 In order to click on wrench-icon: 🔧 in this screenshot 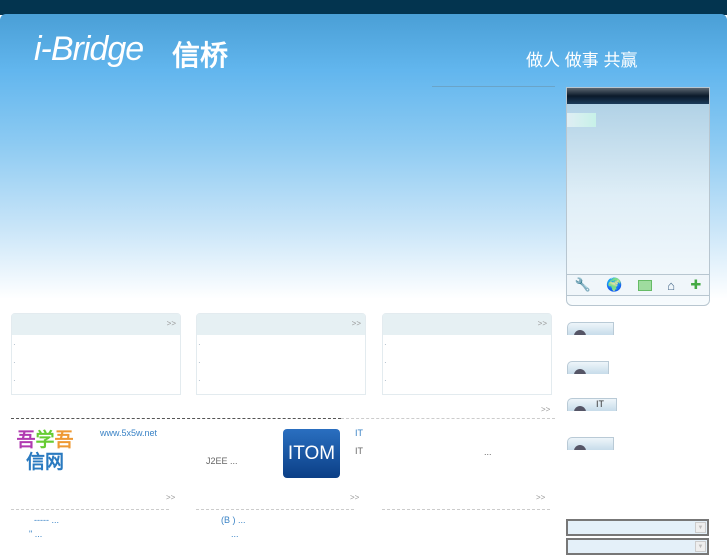, I will do `click(583, 285)`.